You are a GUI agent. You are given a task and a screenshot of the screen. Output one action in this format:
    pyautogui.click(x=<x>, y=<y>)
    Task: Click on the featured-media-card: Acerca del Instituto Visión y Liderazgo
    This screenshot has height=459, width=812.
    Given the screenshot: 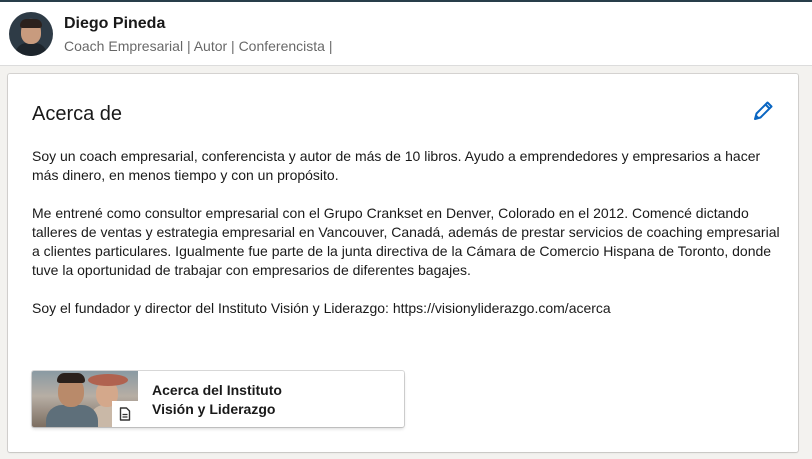 What is the action you would take?
    pyautogui.click(x=218, y=399)
    